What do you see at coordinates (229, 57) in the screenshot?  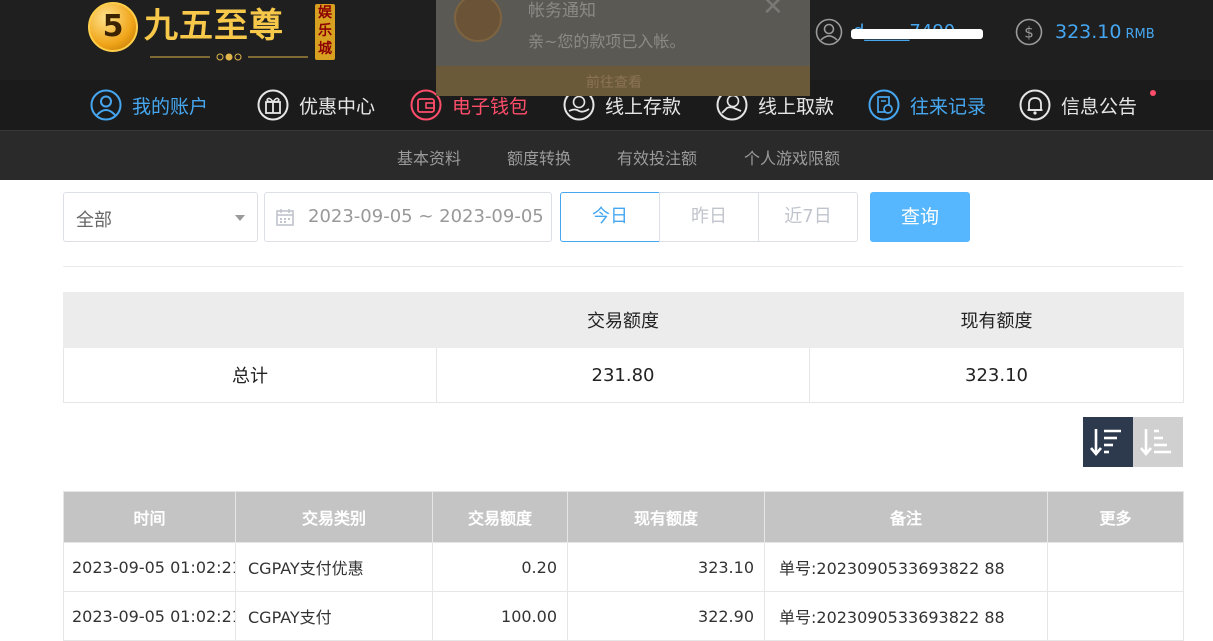 I see `logo-ornament` at bounding box center [229, 57].